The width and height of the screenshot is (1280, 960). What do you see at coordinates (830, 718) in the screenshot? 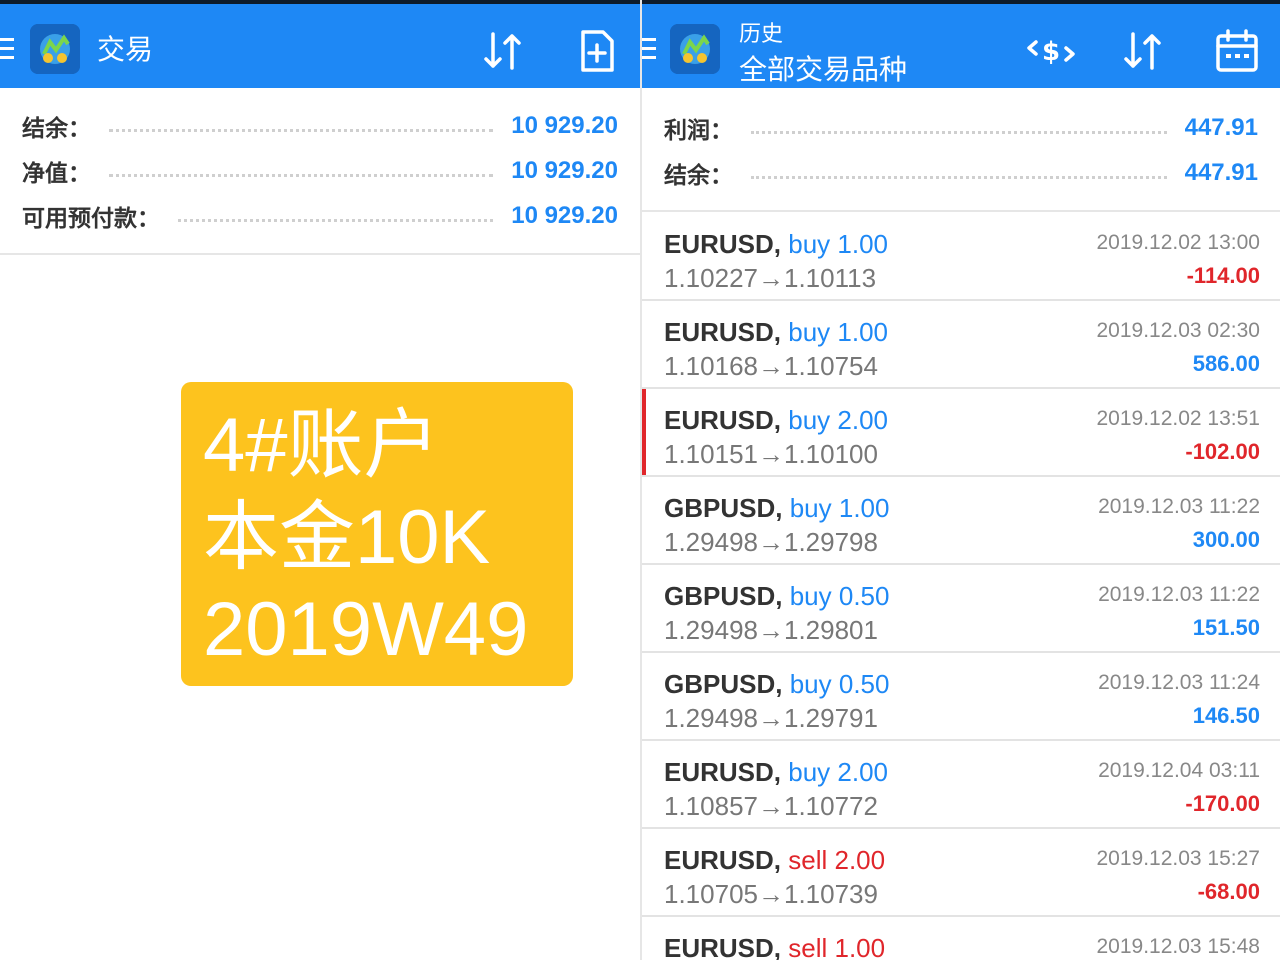
I see `close-price: 1.29791` at bounding box center [830, 718].